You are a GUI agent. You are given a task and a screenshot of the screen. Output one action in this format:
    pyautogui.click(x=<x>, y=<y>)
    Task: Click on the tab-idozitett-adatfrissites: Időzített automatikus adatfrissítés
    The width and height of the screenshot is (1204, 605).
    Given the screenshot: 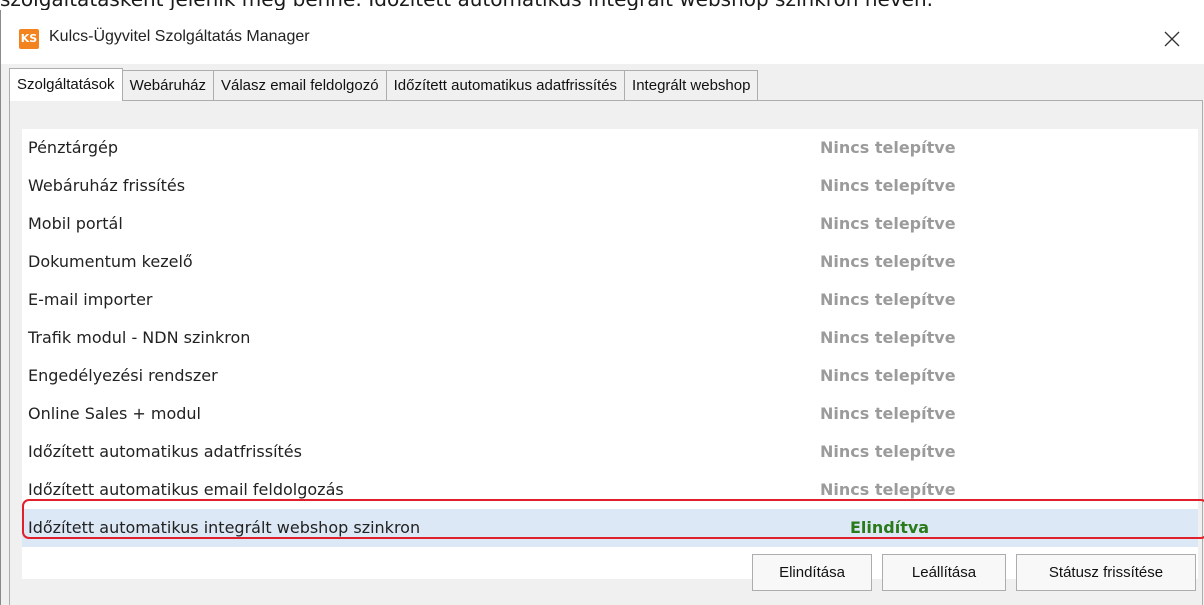 What is the action you would take?
    pyautogui.click(x=506, y=85)
    